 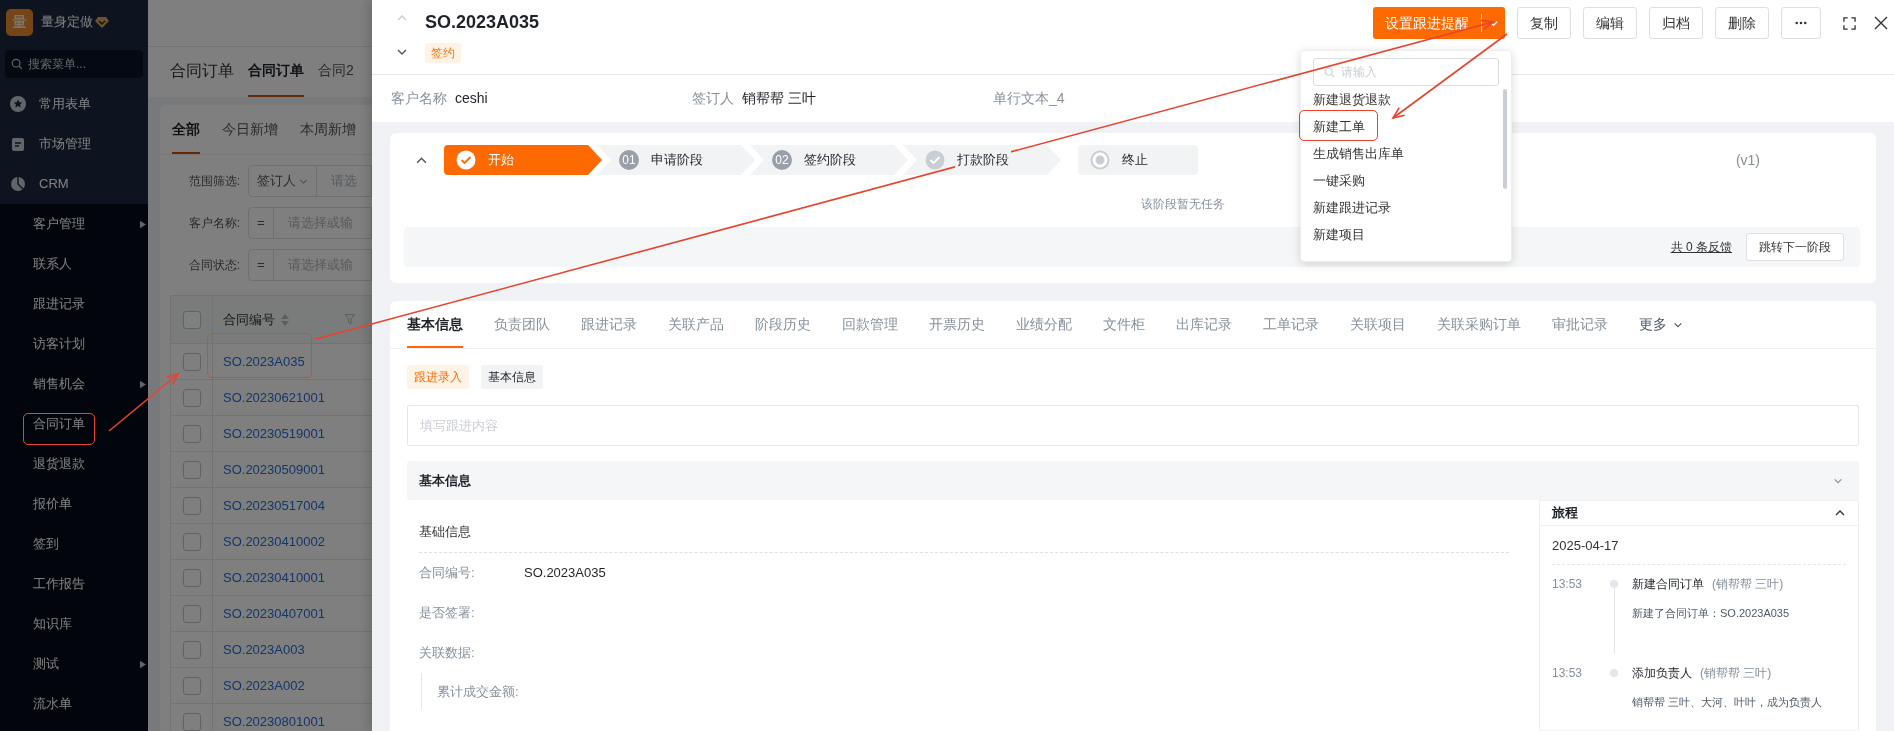 What do you see at coordinates (74, 224) in the screenshot?
I see `menu-item: 客户管理` at bounding box center [74, 224].